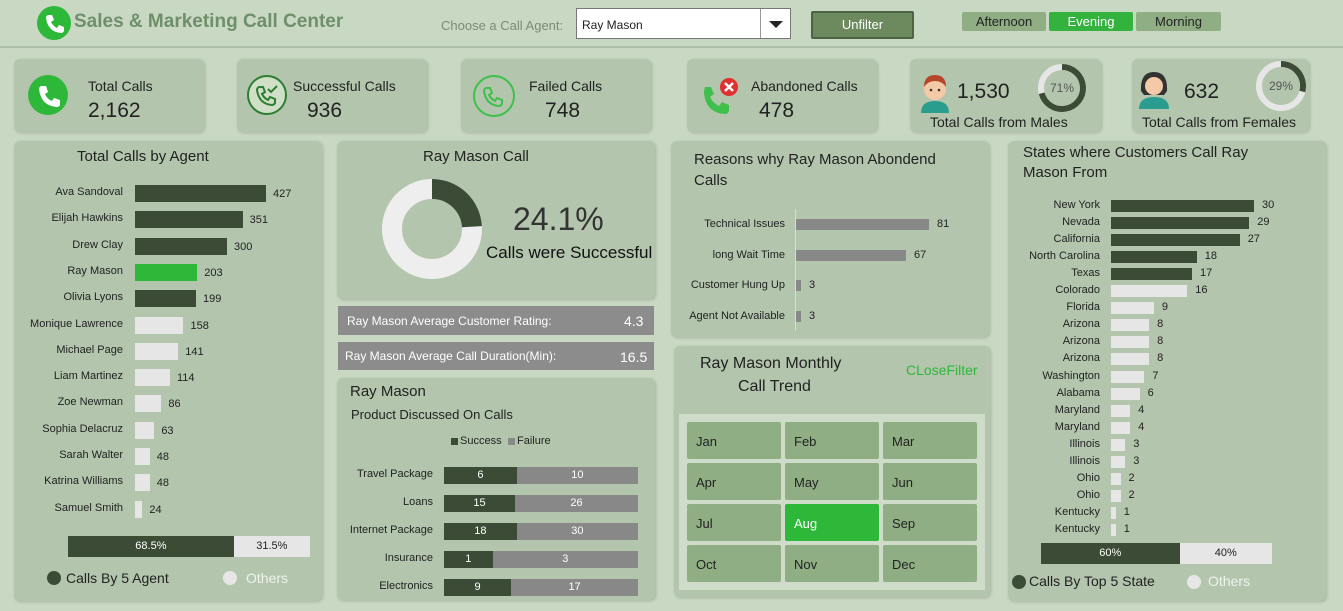 Image resolution: width=1343 pixels, height=611 pixels. I want to click on month-sep: Sep, so click(930, 522).